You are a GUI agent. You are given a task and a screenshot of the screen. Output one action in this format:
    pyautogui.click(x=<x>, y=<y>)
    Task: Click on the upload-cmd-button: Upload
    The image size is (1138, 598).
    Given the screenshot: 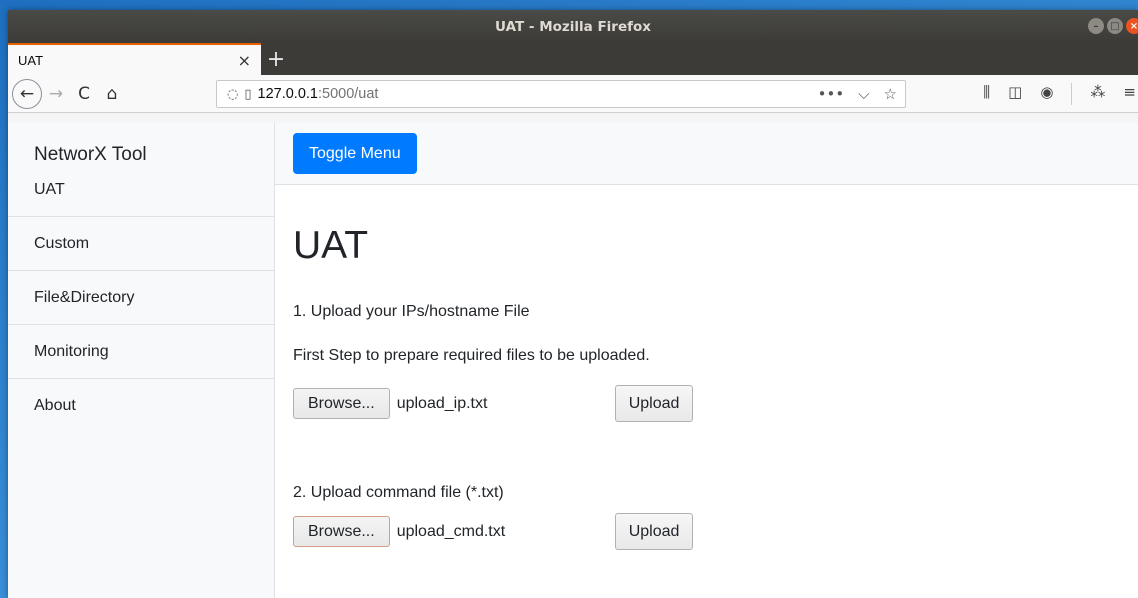 What is the action you would take?
    pyautogui.click(x=654, y=531)
    